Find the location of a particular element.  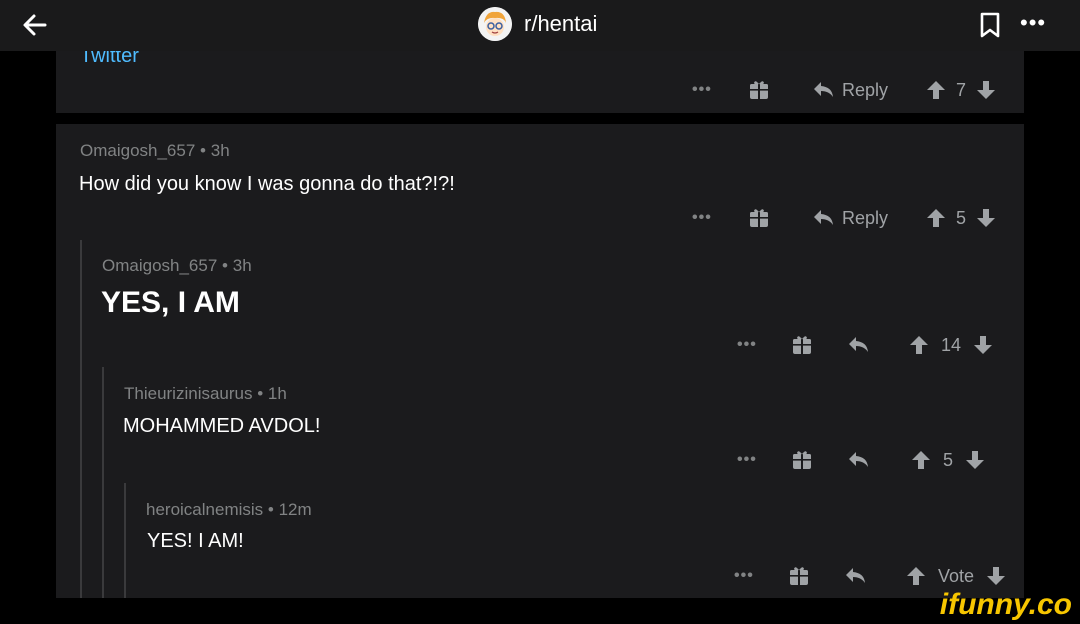

comment-body: MOHAMMED AVDOL! is located at coordinates (222, 426).